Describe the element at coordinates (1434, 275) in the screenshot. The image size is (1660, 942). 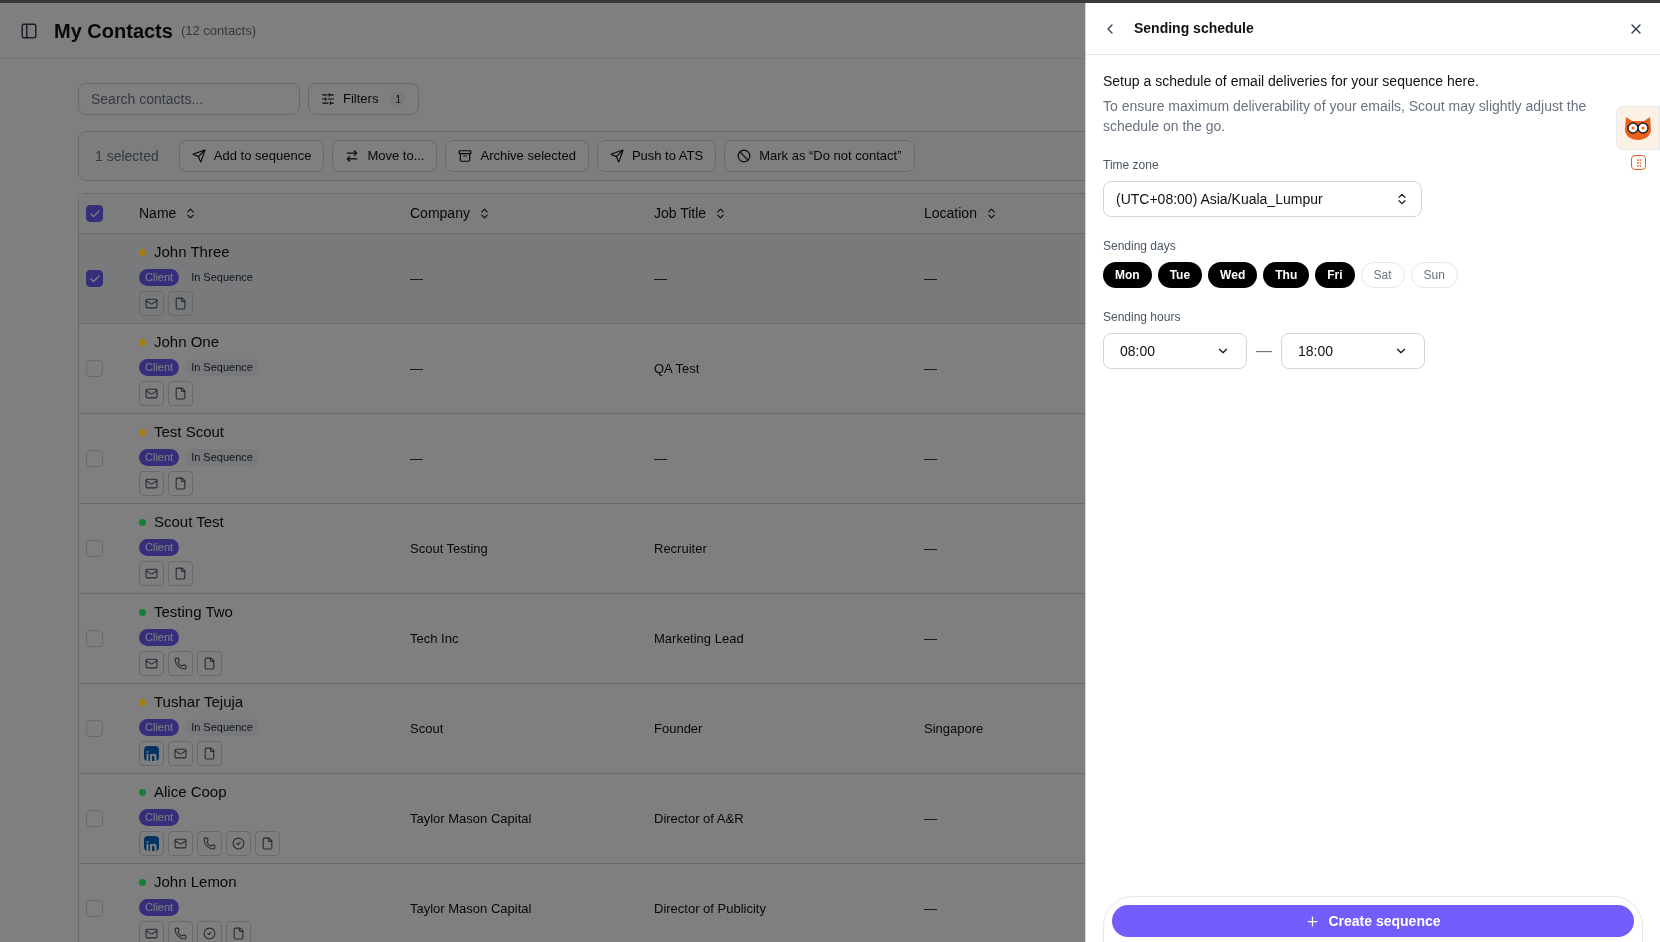
I see `day-toggle: Sun` at that location.